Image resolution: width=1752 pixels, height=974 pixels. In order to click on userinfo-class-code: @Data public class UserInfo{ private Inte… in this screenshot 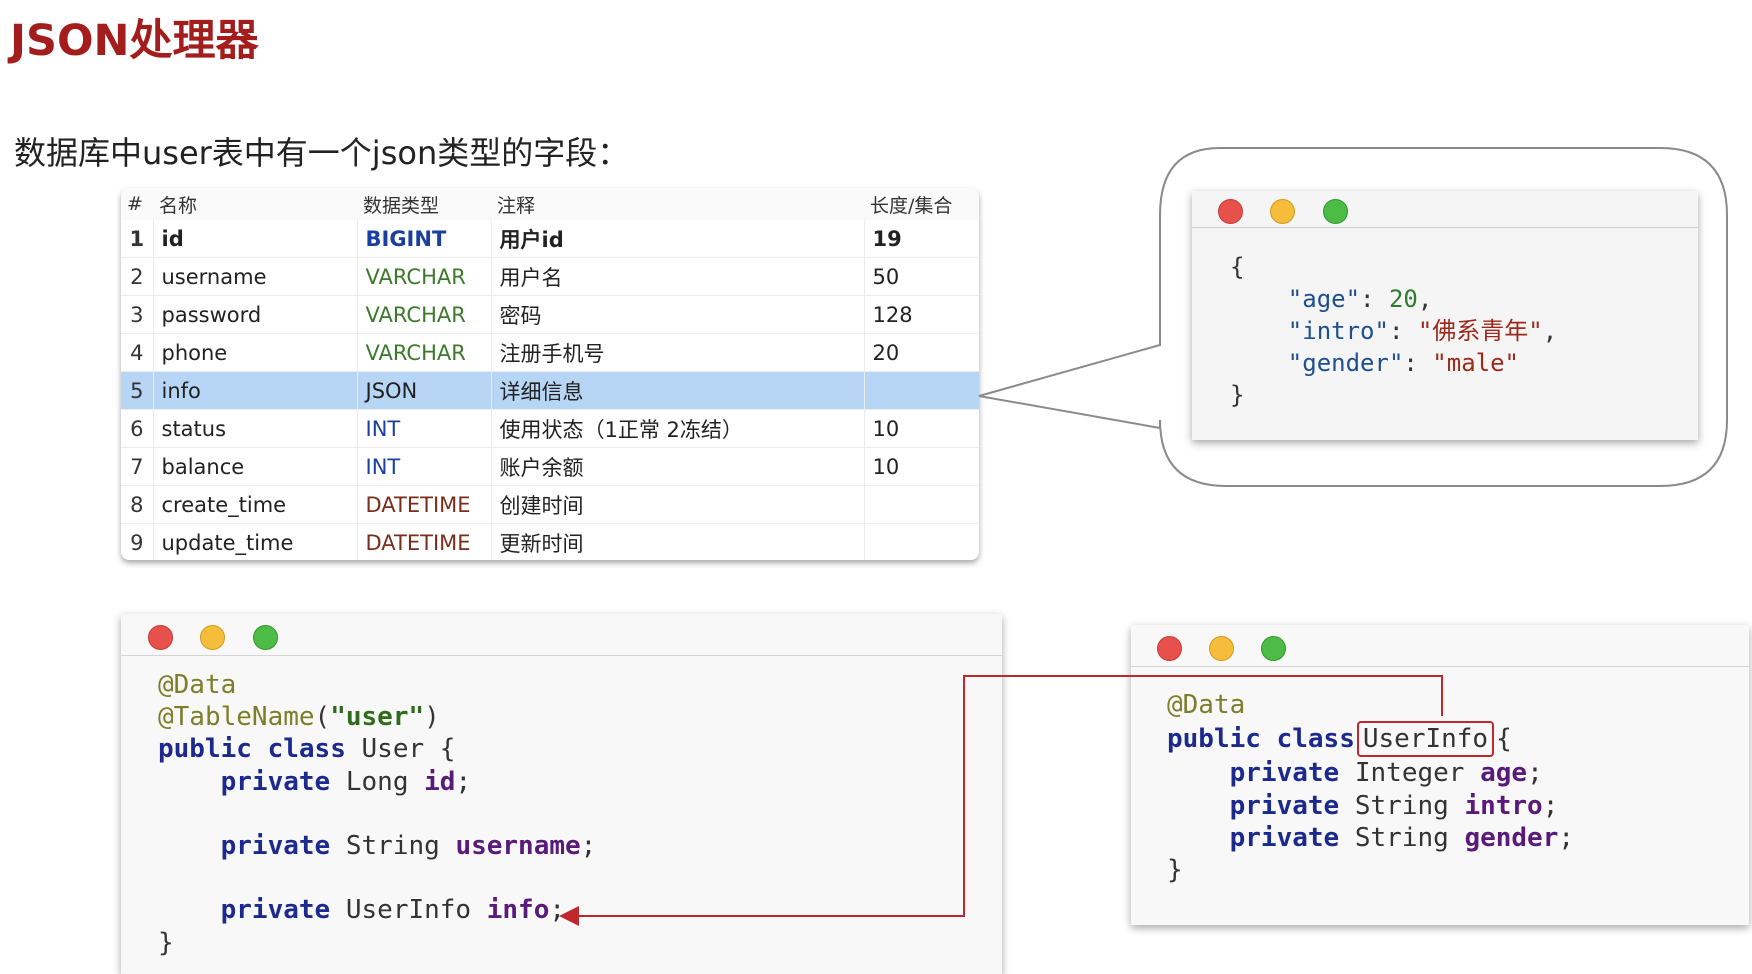, I will do `click(1371, 788)`.